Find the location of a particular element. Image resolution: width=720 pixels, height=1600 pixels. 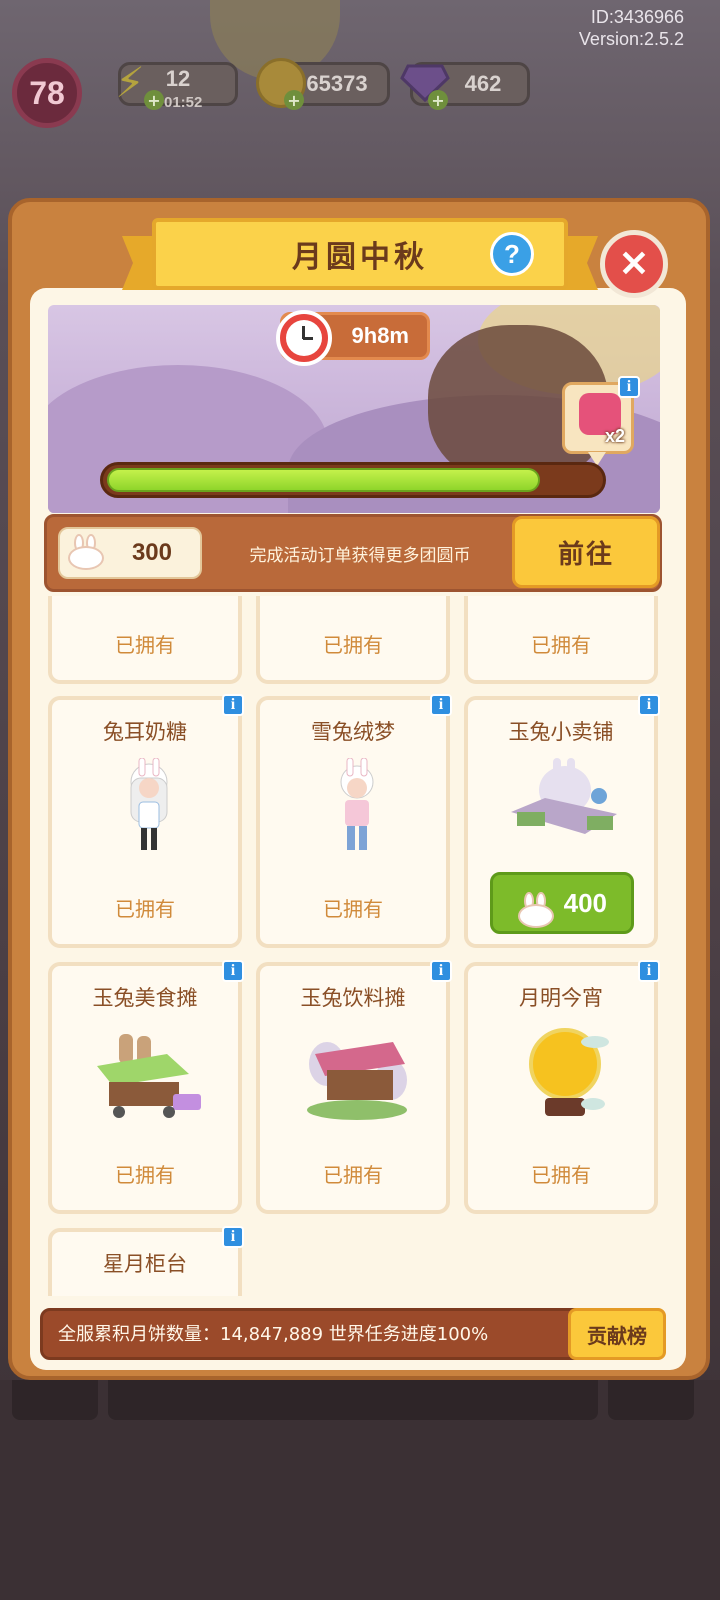

question-icon: ? is located at coordinates (512, 253).